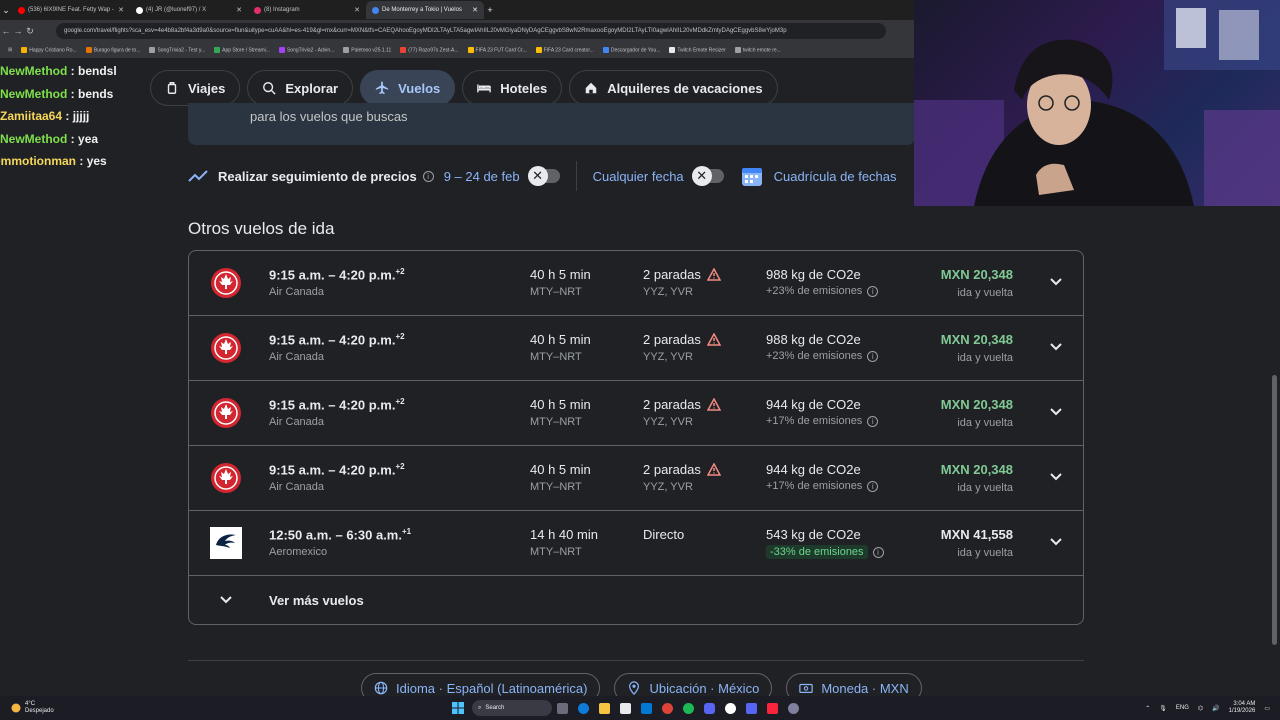 The height and width of the screenshot is (720, 1280). What do you see at coordinates (793, 708) in the screenshot?
I see `app-icon` at bounding box center [793, 708].